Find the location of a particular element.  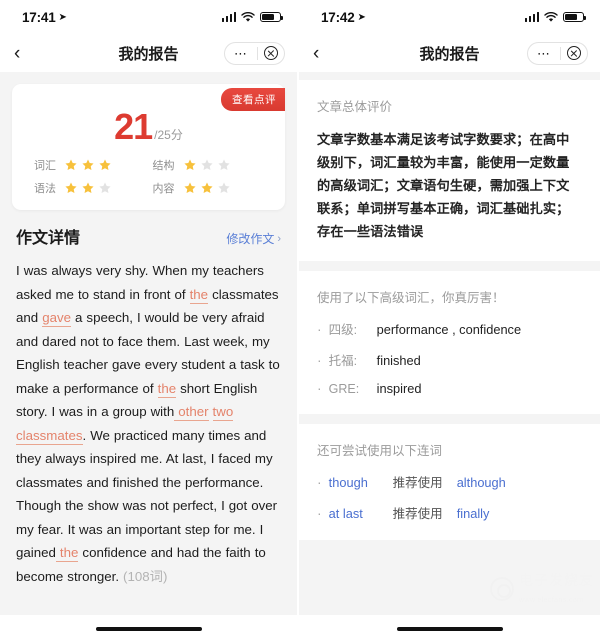

correction-word: other is located at coordinates (191, 412).